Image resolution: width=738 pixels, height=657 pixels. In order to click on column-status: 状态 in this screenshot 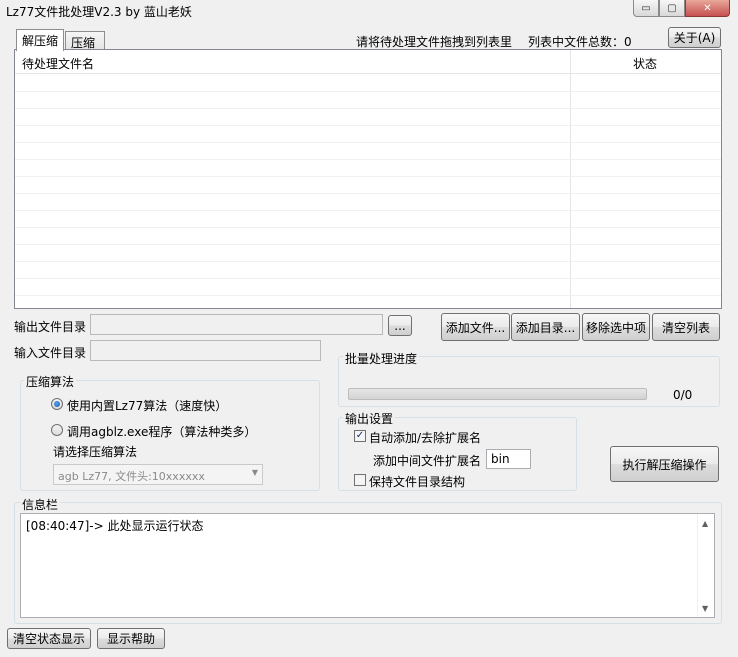, I will do `click(645, 63)`.